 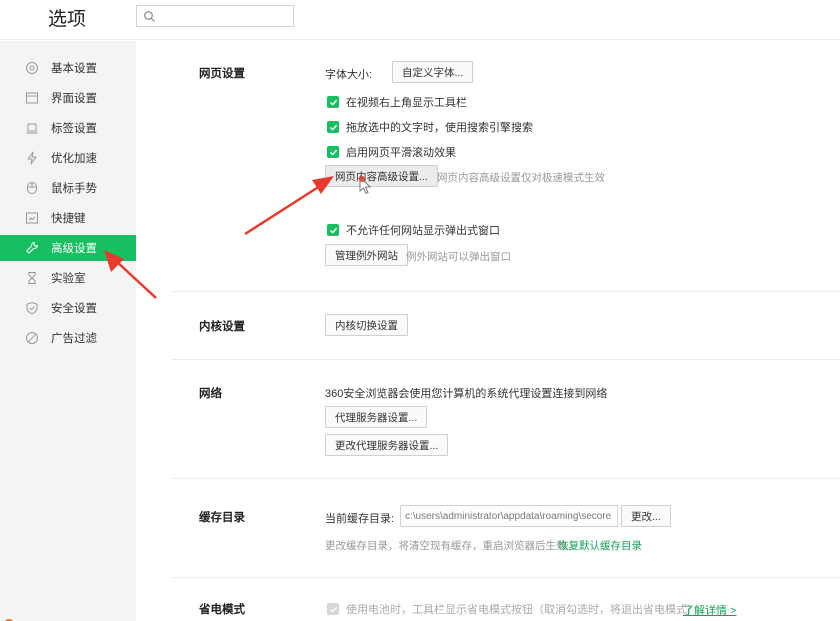 What do you see at coordinates (521, 178) in the screenshot?
I see `advanced-settings-hint: 网页内容高级设置仅对极速模式生效` at bounding box center [521, 178].